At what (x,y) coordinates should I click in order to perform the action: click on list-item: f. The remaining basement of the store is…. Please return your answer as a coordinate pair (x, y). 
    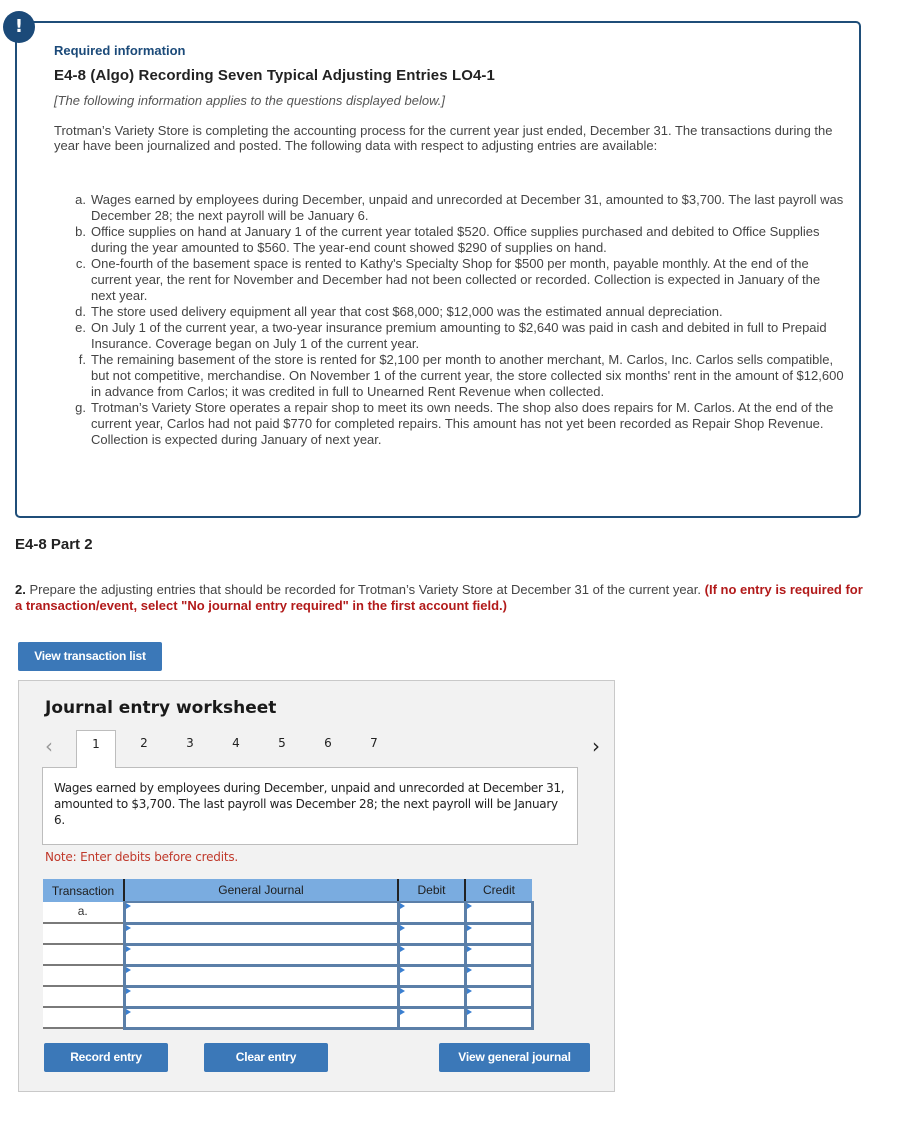
    Looking at the image, I should click on (449, 376).